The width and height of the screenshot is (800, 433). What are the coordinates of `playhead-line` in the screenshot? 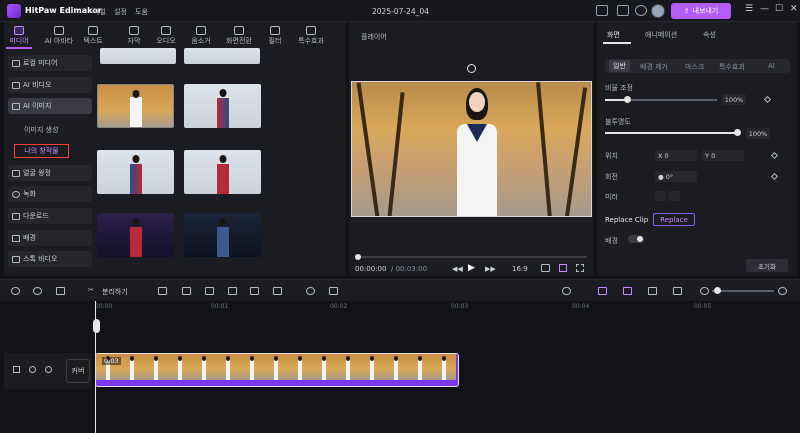 It's located at (95, 367).